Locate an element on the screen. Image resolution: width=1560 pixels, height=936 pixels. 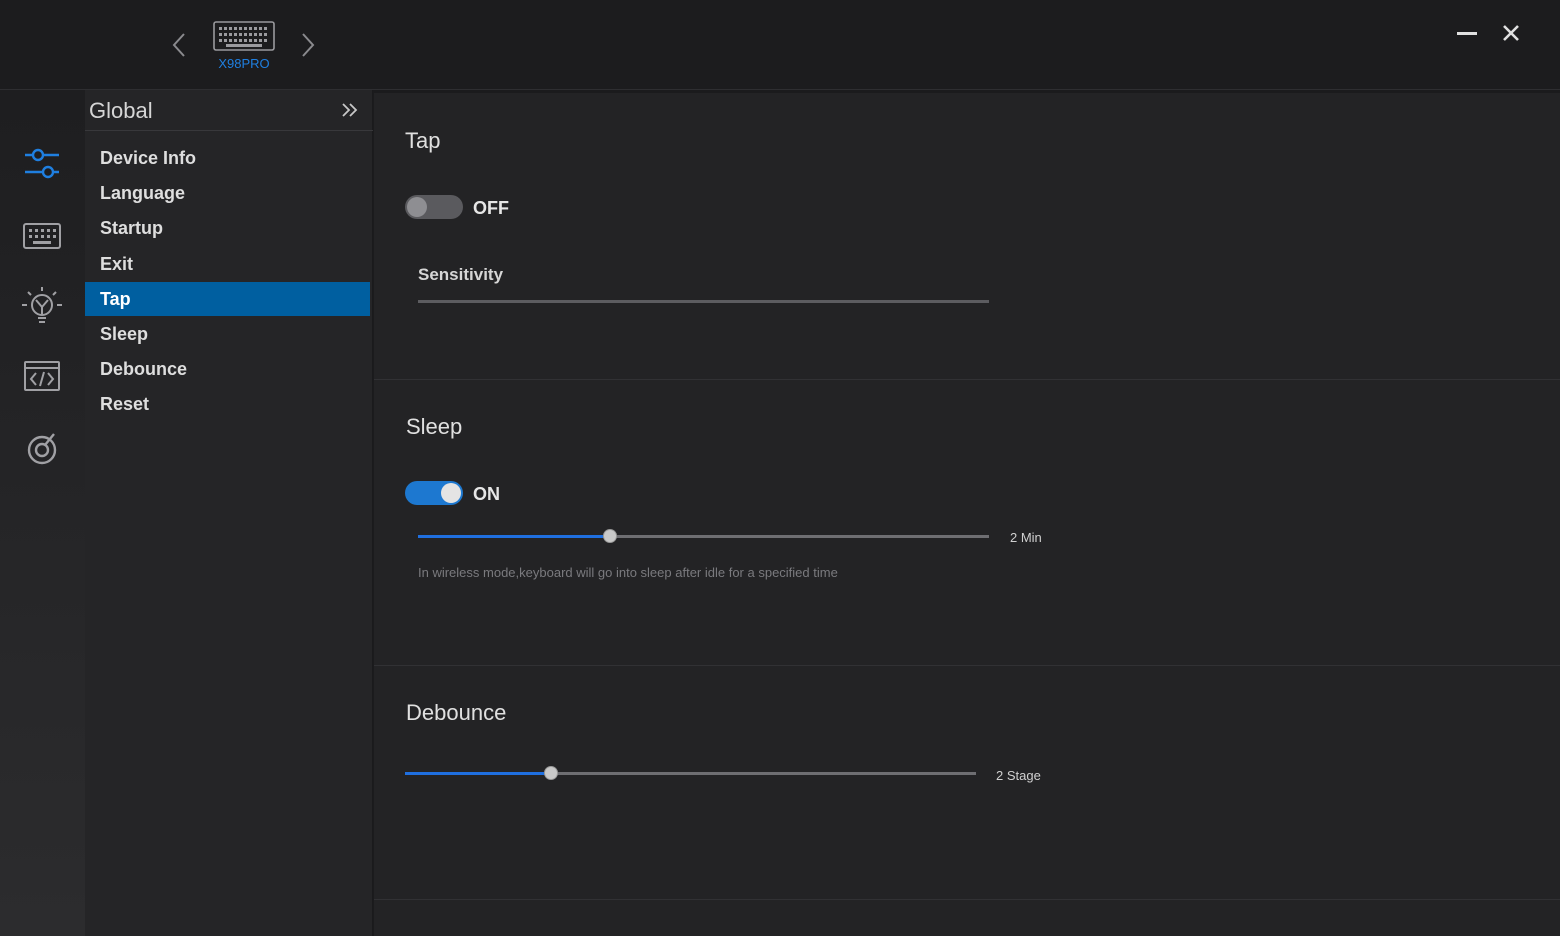
lighting-tab is located at coordinates (42, 306).